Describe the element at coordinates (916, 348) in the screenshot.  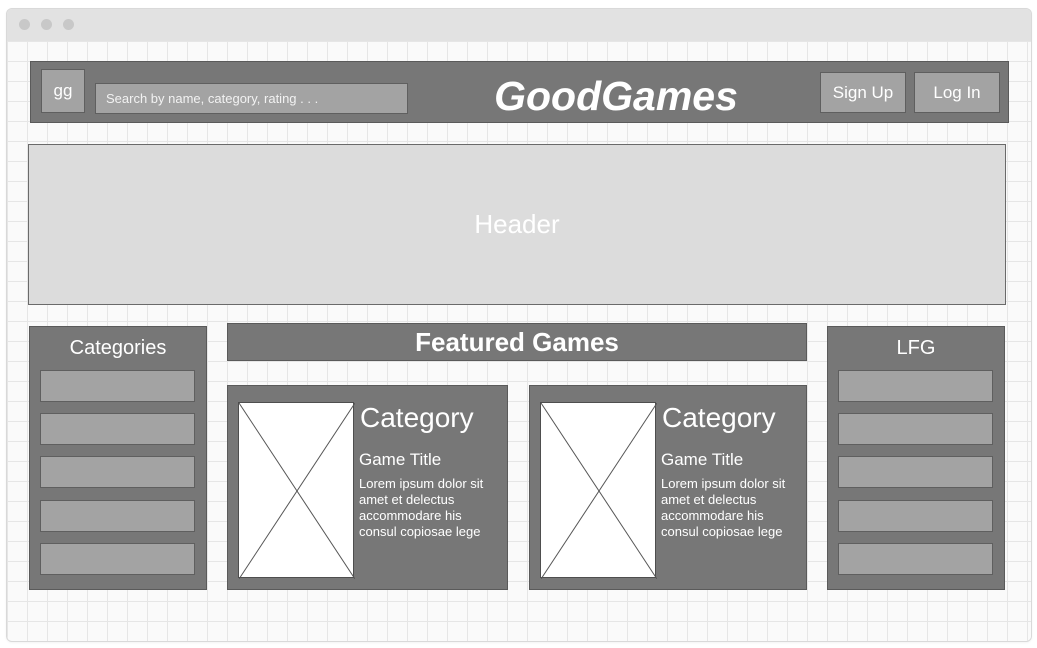
I see `lfg-title: LFG` at that location.